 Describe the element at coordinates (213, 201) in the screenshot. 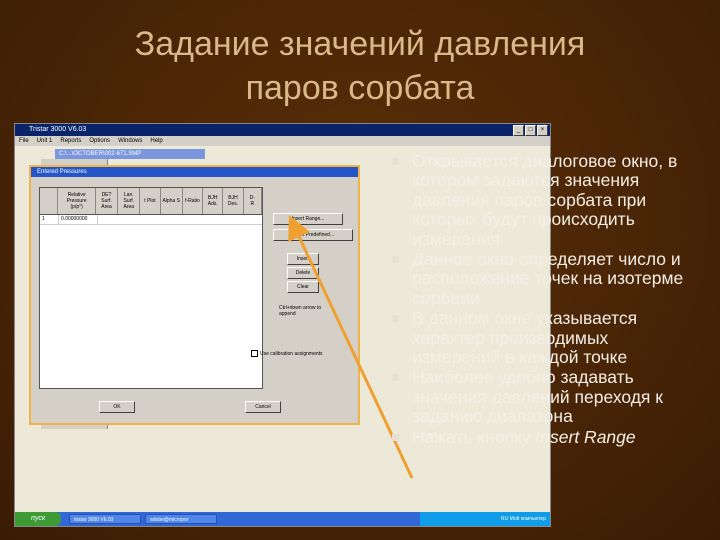

I see `table-header-cell: BJH Ads.` at that location.